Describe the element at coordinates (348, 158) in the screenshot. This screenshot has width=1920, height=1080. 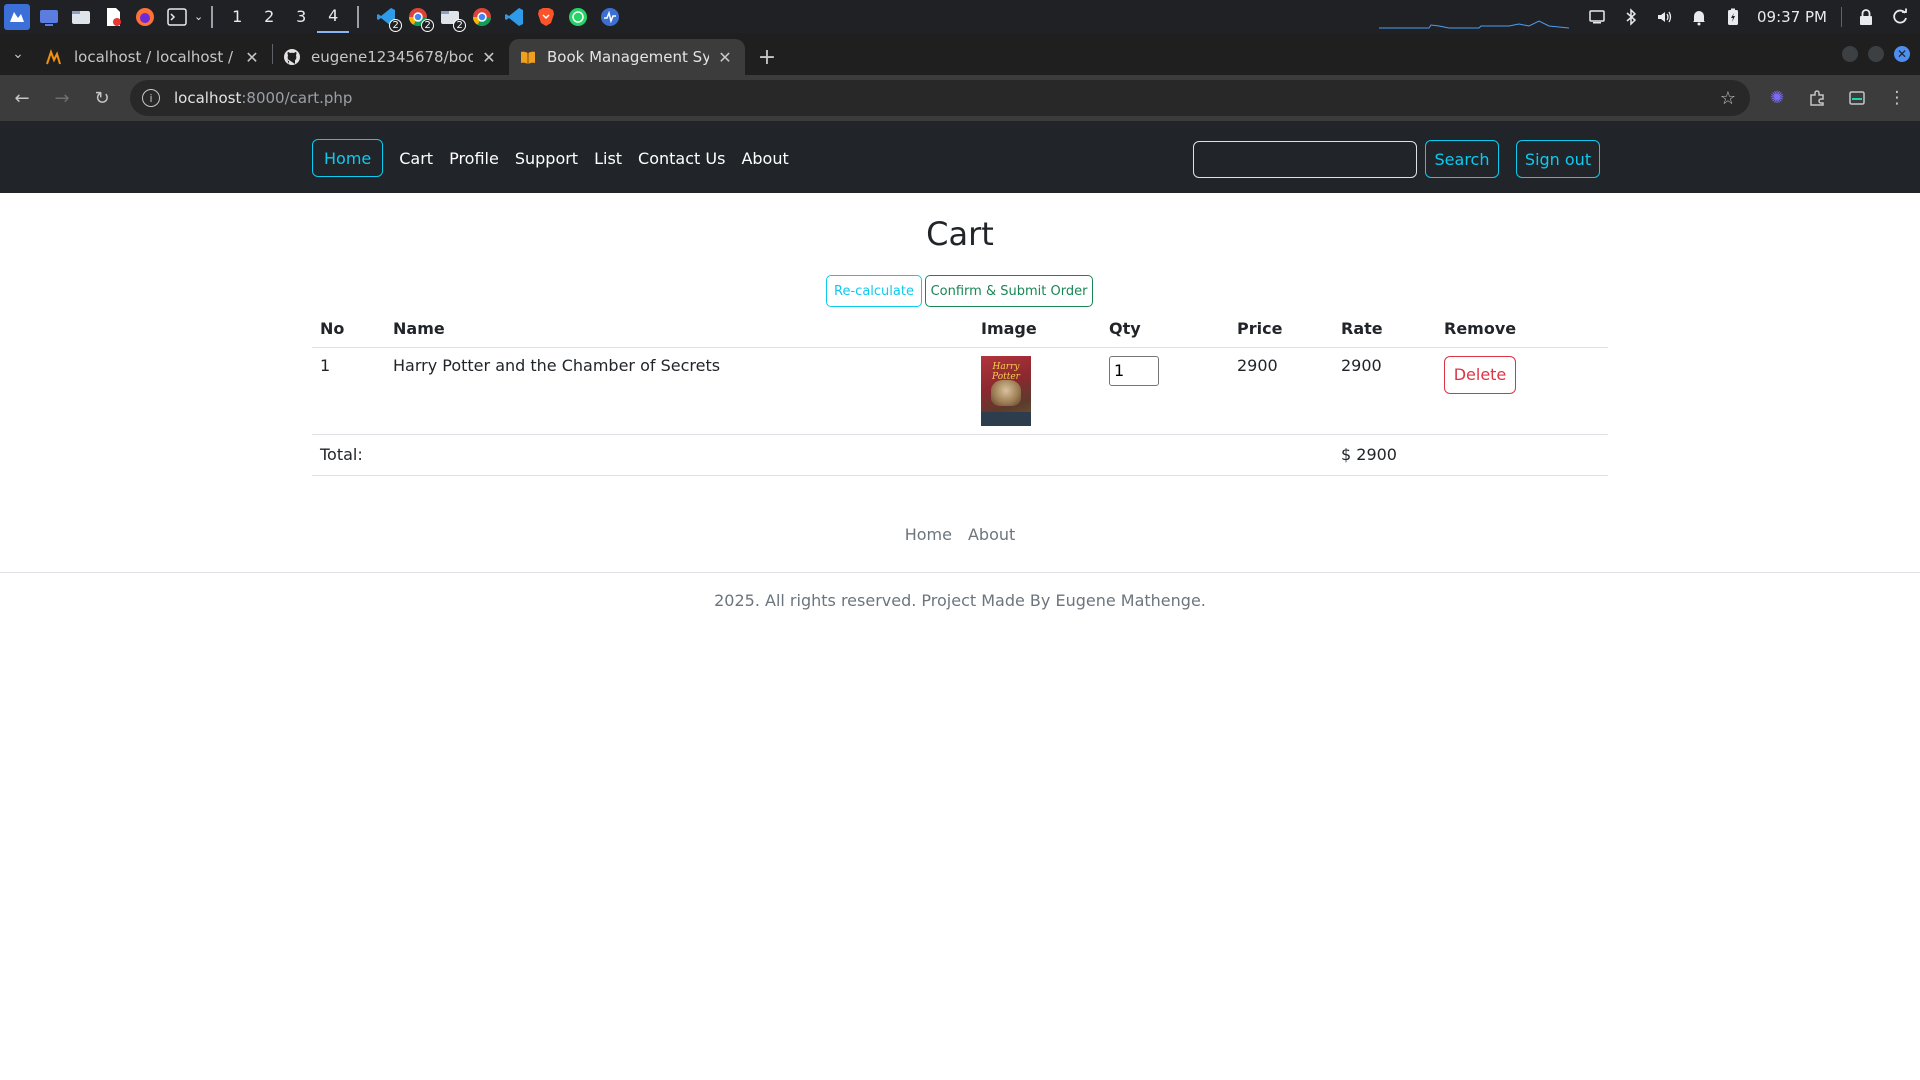
I see `nav-home-link: Home` at that location.